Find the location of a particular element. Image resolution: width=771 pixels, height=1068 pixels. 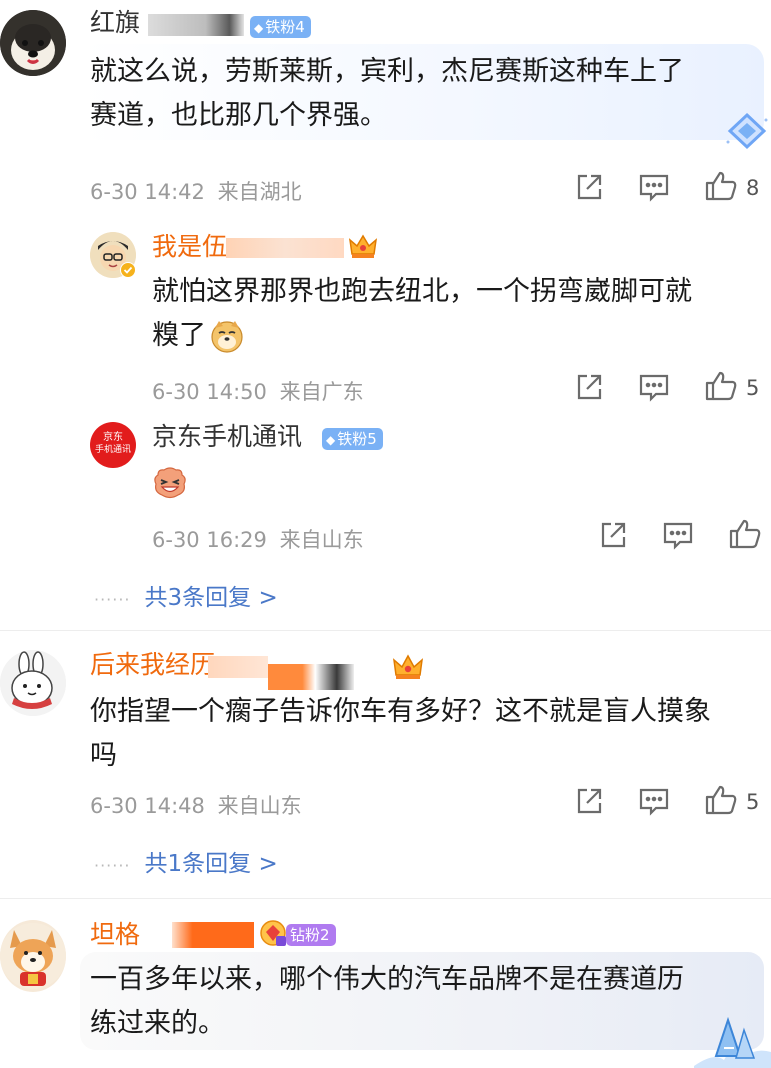

comment-text: 你指望一个瘸子告诉你车有多好？这不就是盲人摸象 吗 is located at coordinates (400, 733).